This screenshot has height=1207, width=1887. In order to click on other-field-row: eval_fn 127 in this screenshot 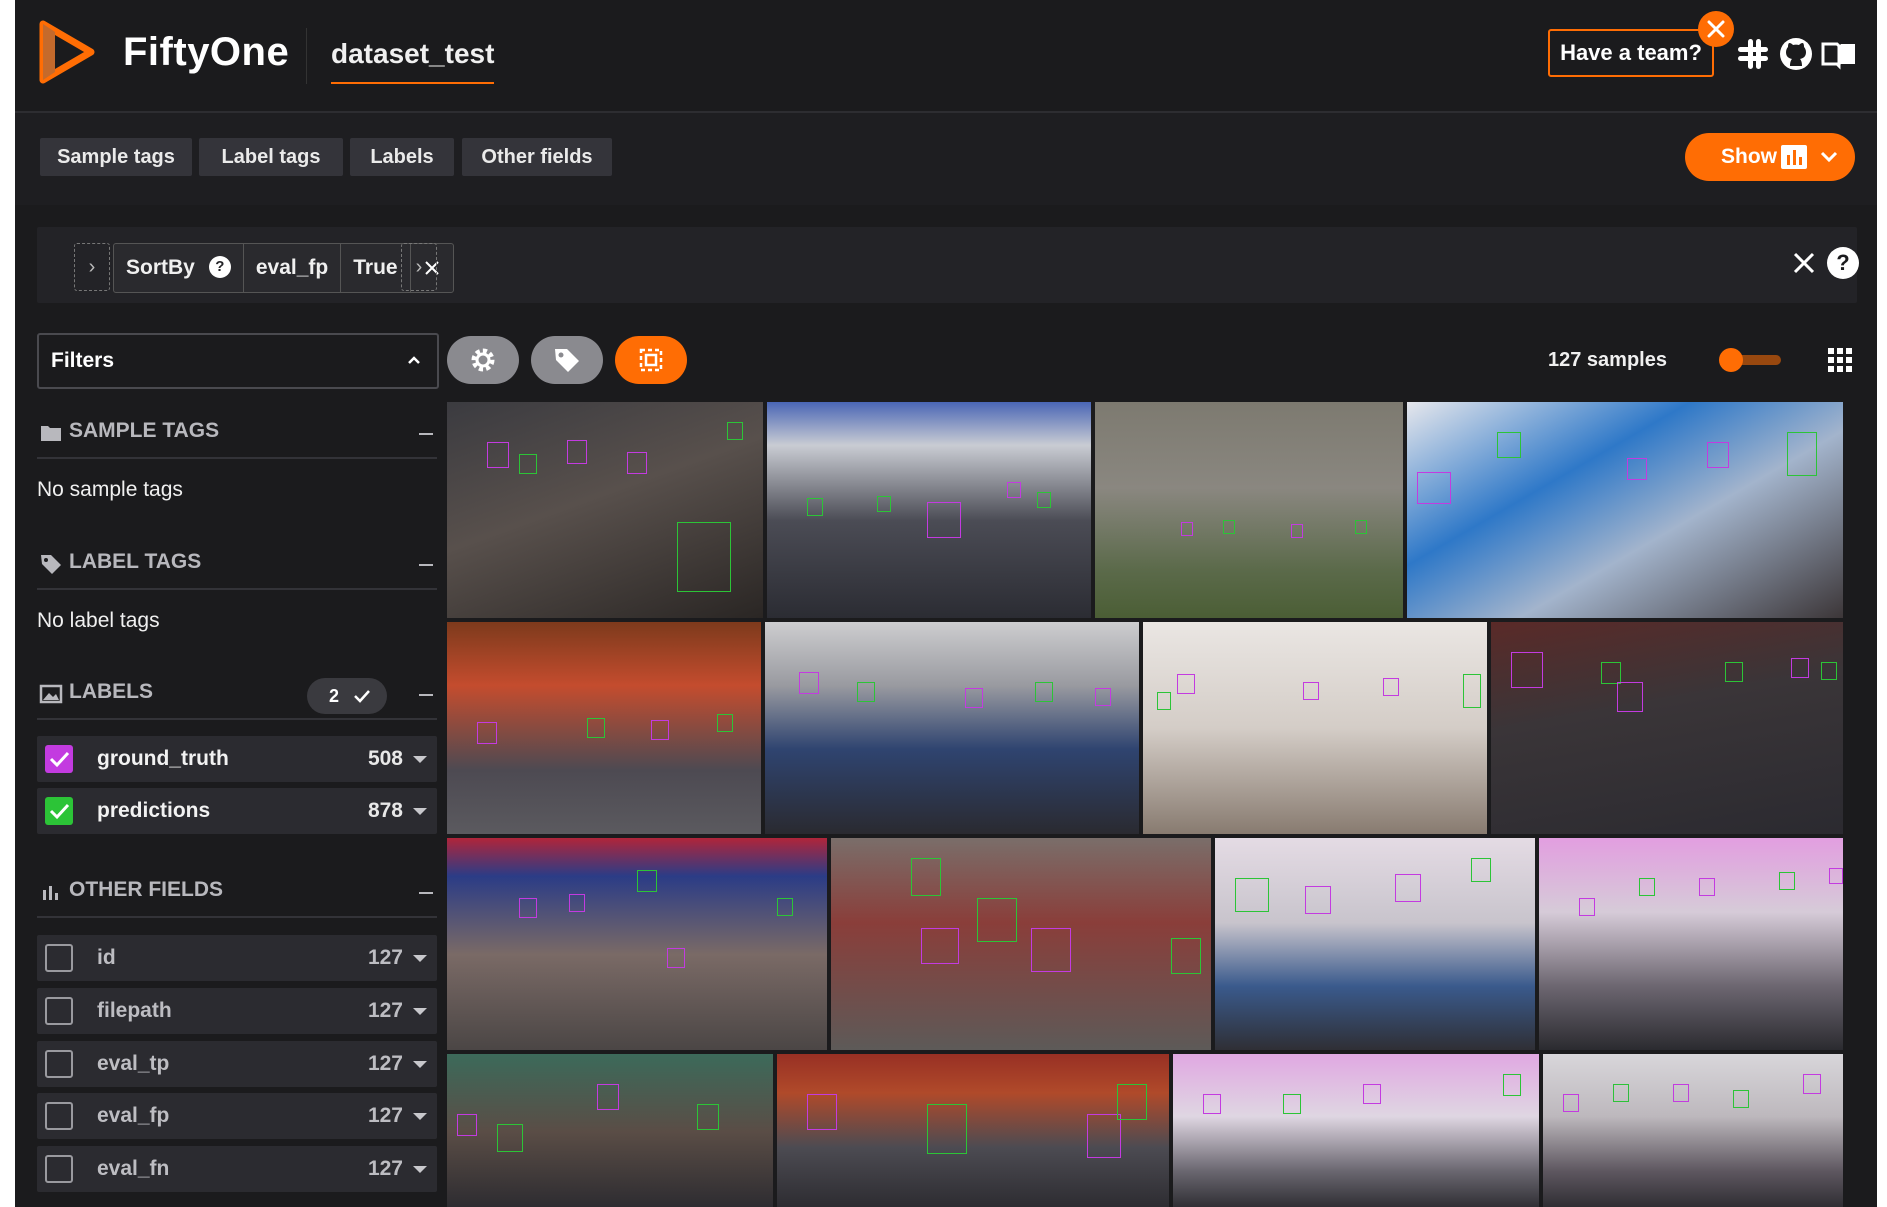, I will do `click(237, 1169)`.